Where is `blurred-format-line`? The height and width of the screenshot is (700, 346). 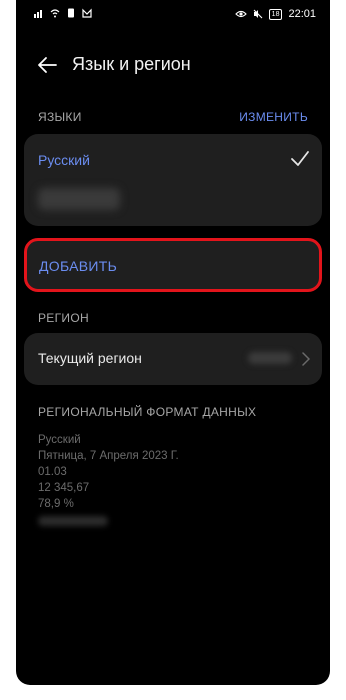
blurred-format-line is located at coordinates (73, 521).